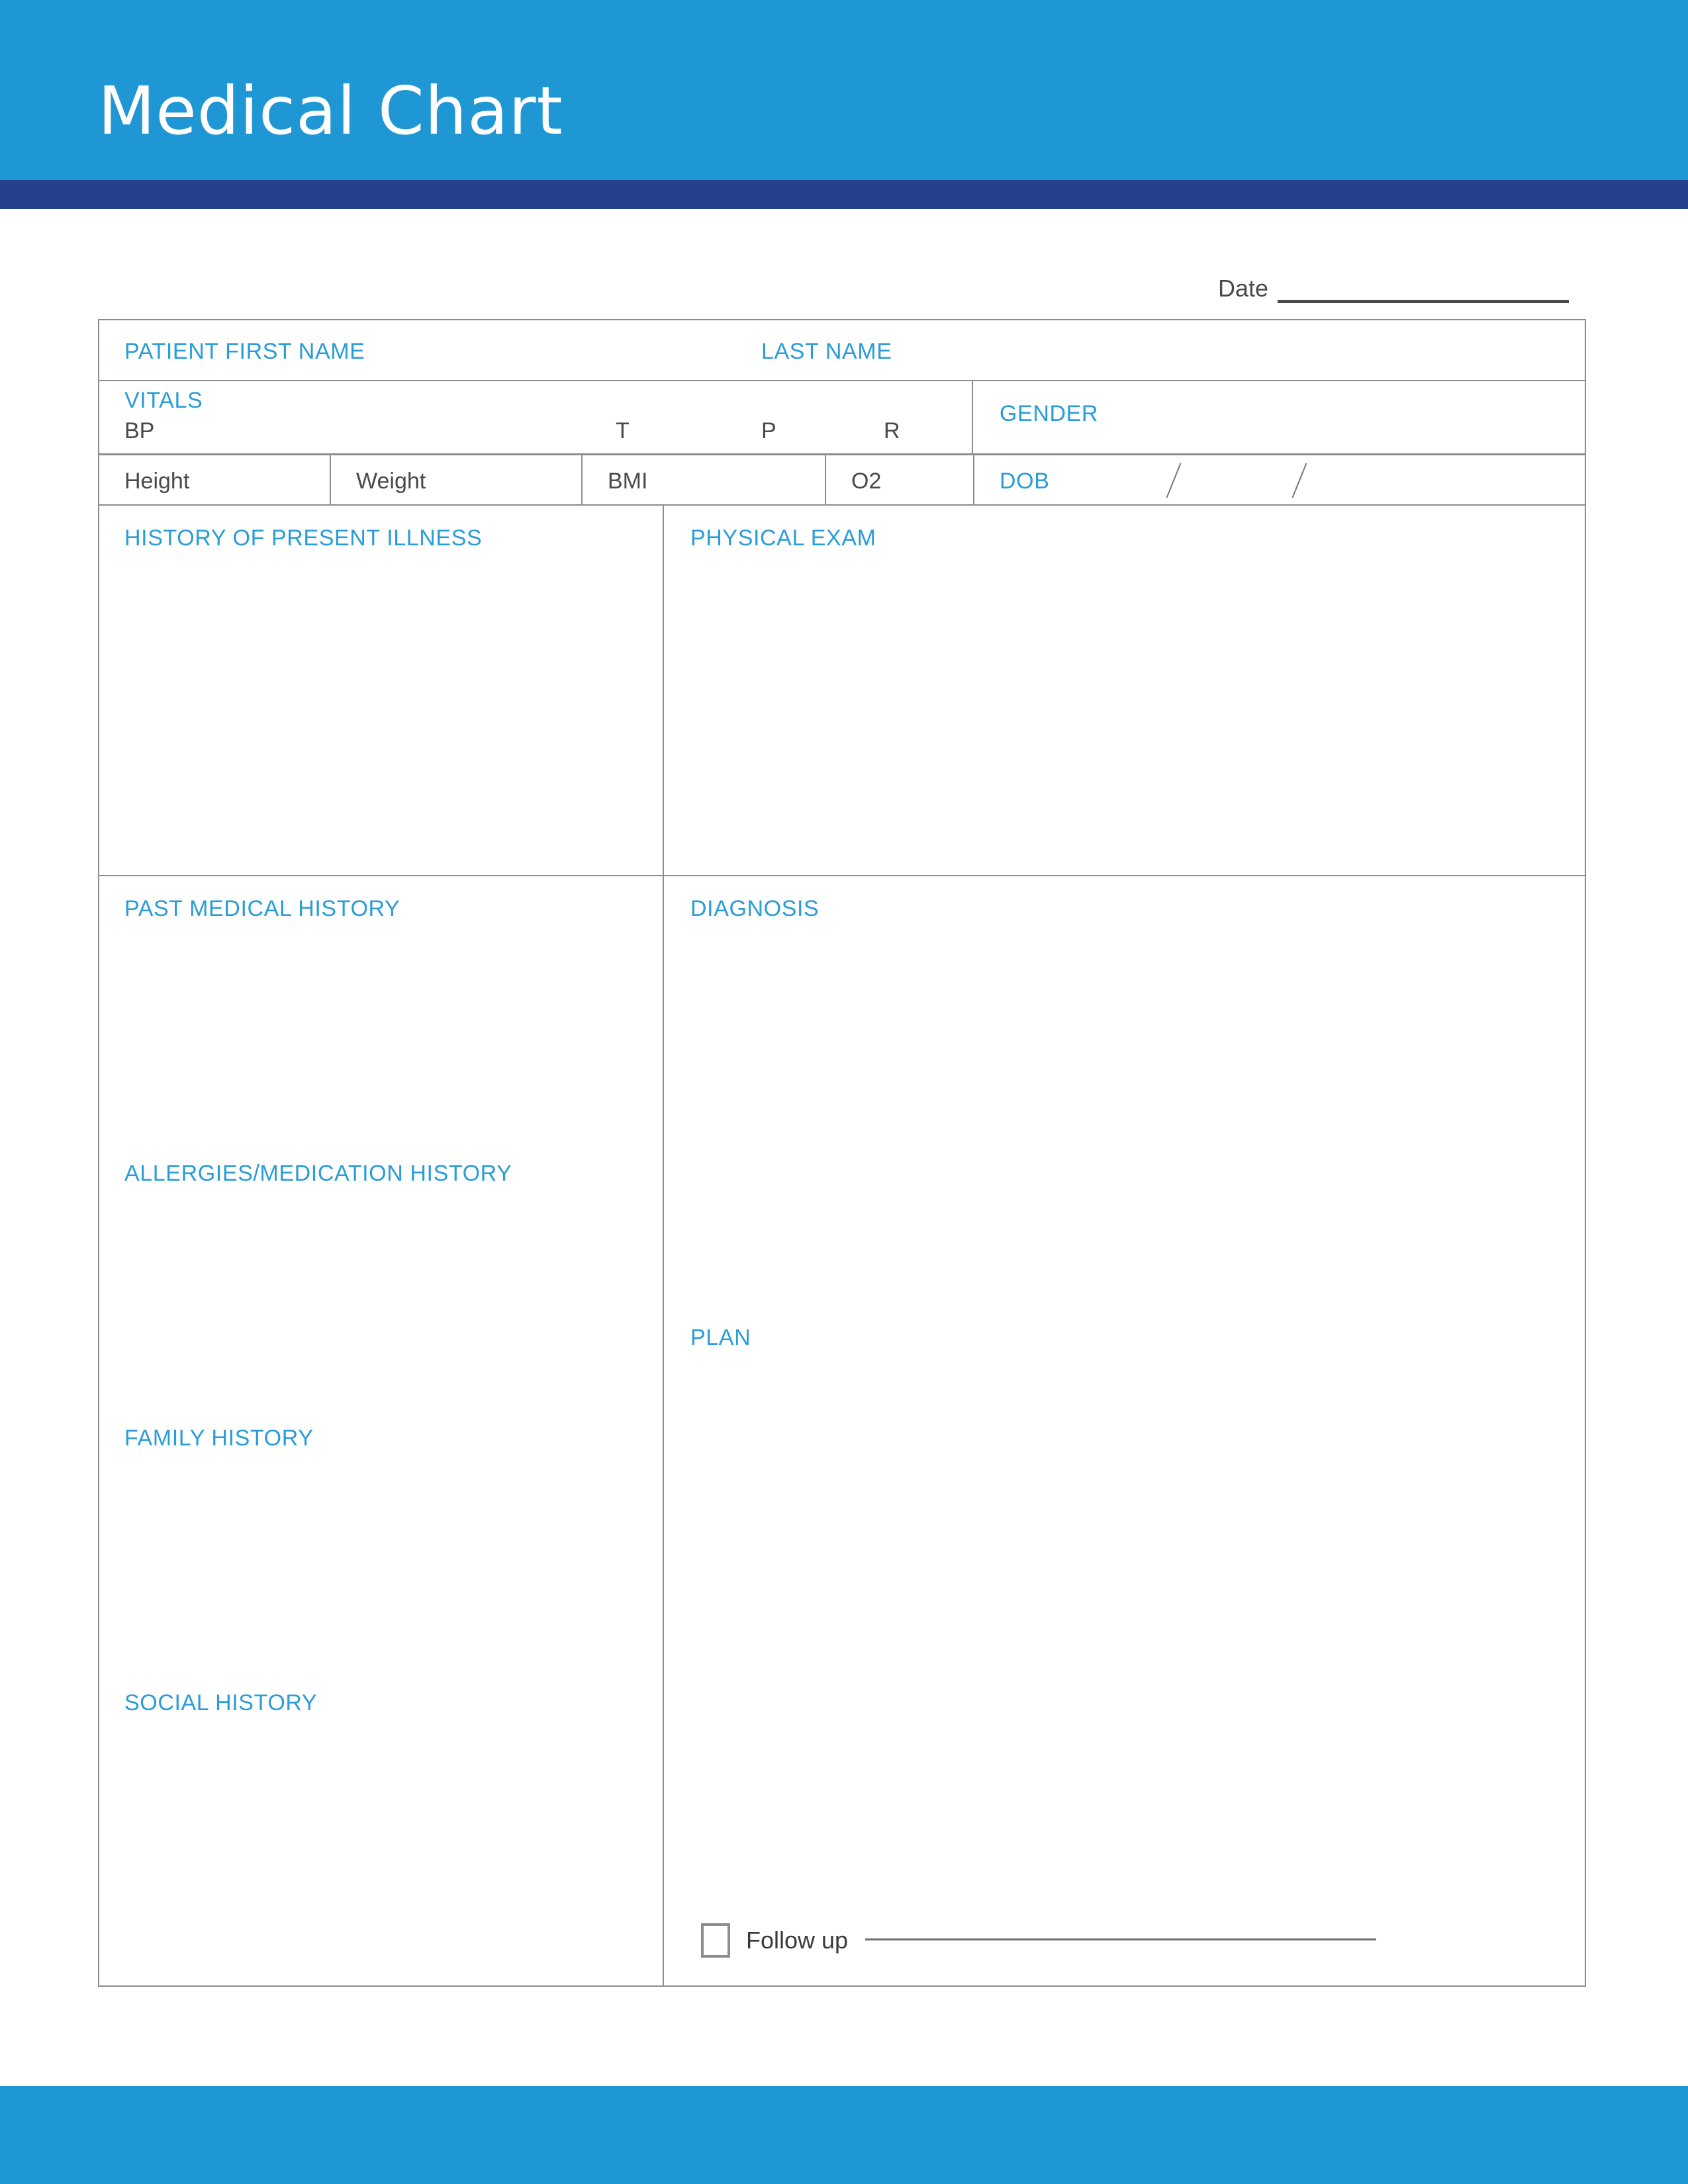 The height and width of the screenshot is (2184, 1688). I want to click on family-history-label: FAMILY HISTORY, so click(219, 1439).